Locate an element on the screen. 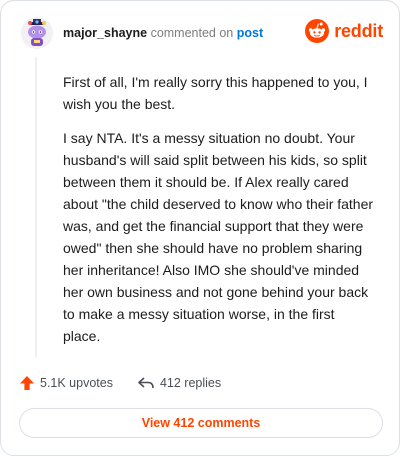 Image resolution: width=400 pixels, height=456 pixels. upvote-button: 5.1K upvotes is located at coordinates (66, 383).